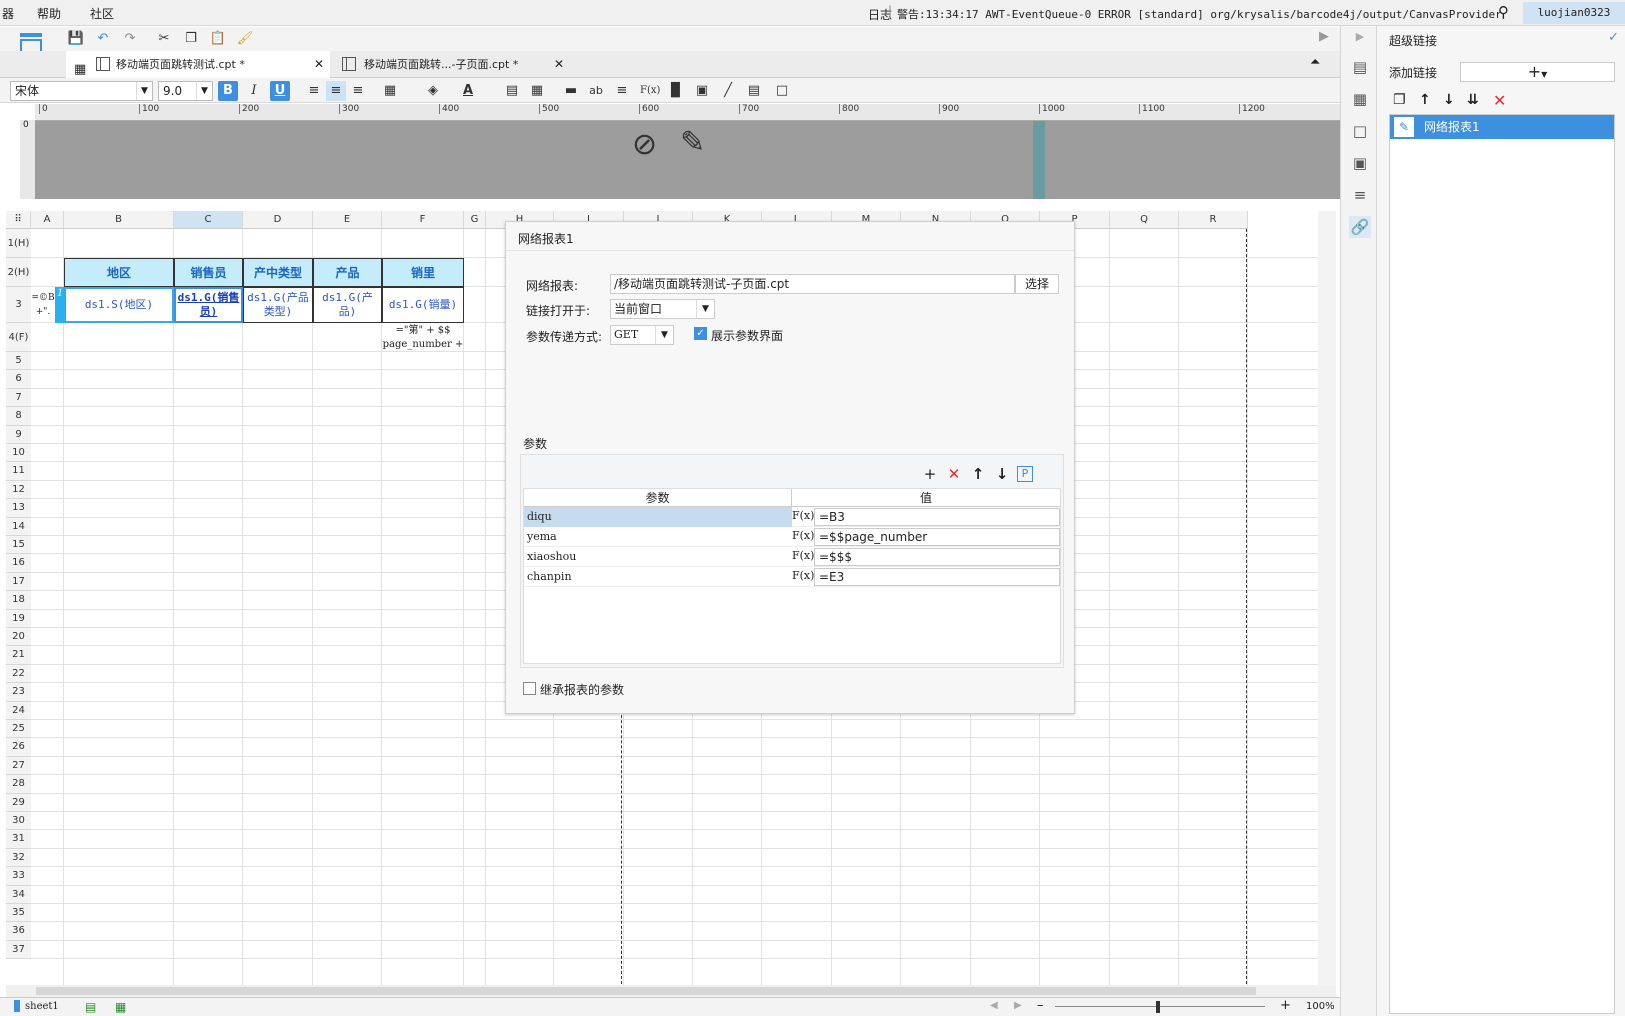  What do you see at coordinates (937, 517) in the screenshot?
I see `param-value-input: =B3` at bounding box center [937, 517].